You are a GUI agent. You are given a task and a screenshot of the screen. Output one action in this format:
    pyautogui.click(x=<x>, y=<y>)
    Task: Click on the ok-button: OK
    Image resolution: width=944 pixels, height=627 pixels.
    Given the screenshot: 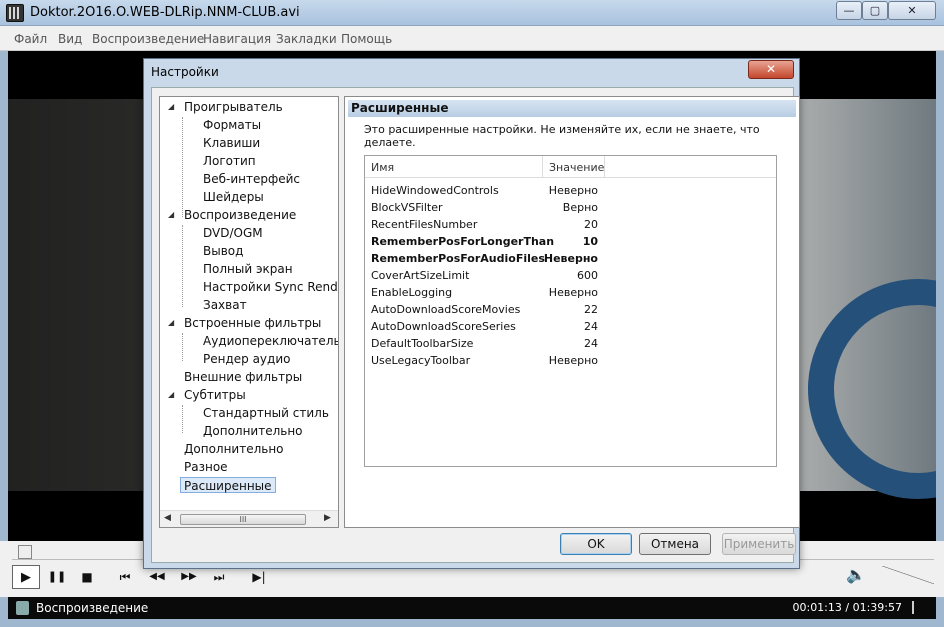 What is the action you would take?
    pyautogui.click(x=596, y=544)
    